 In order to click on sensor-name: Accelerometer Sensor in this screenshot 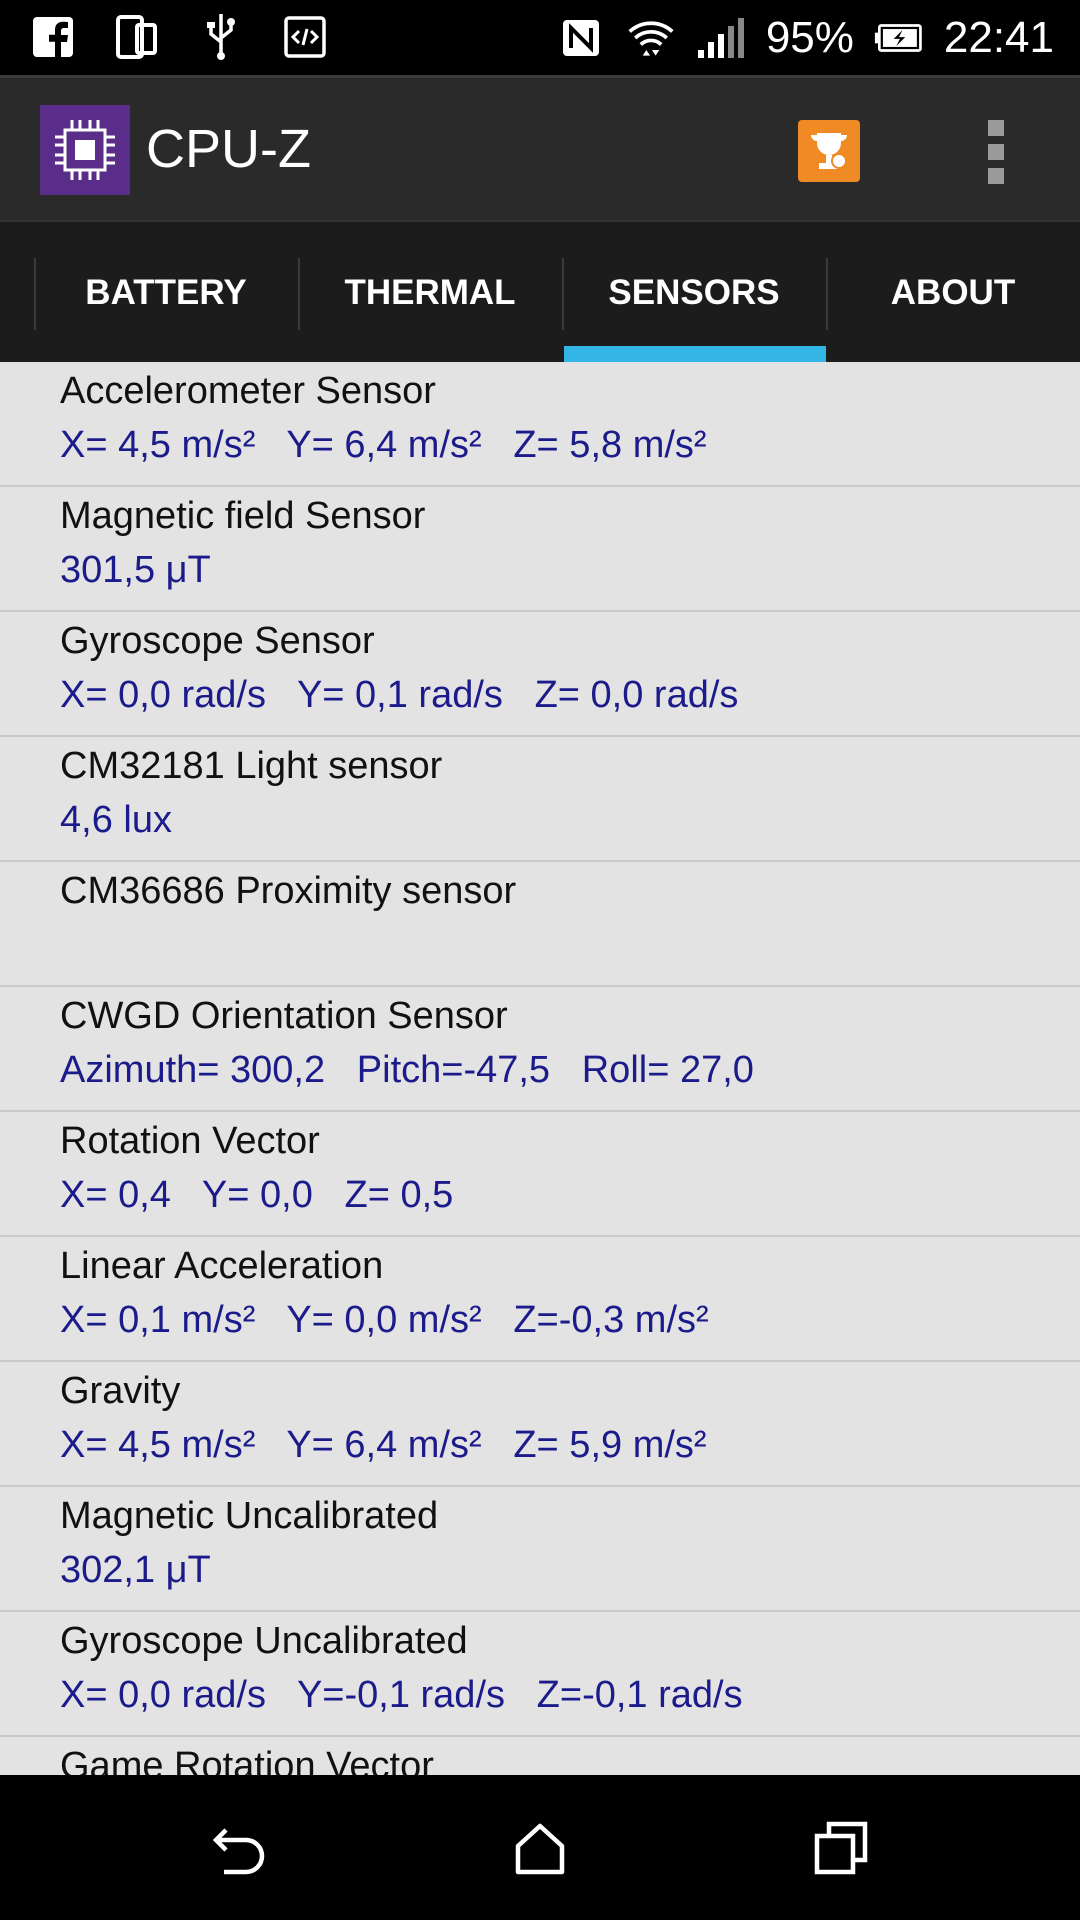, I will do `click(248, 391)`.